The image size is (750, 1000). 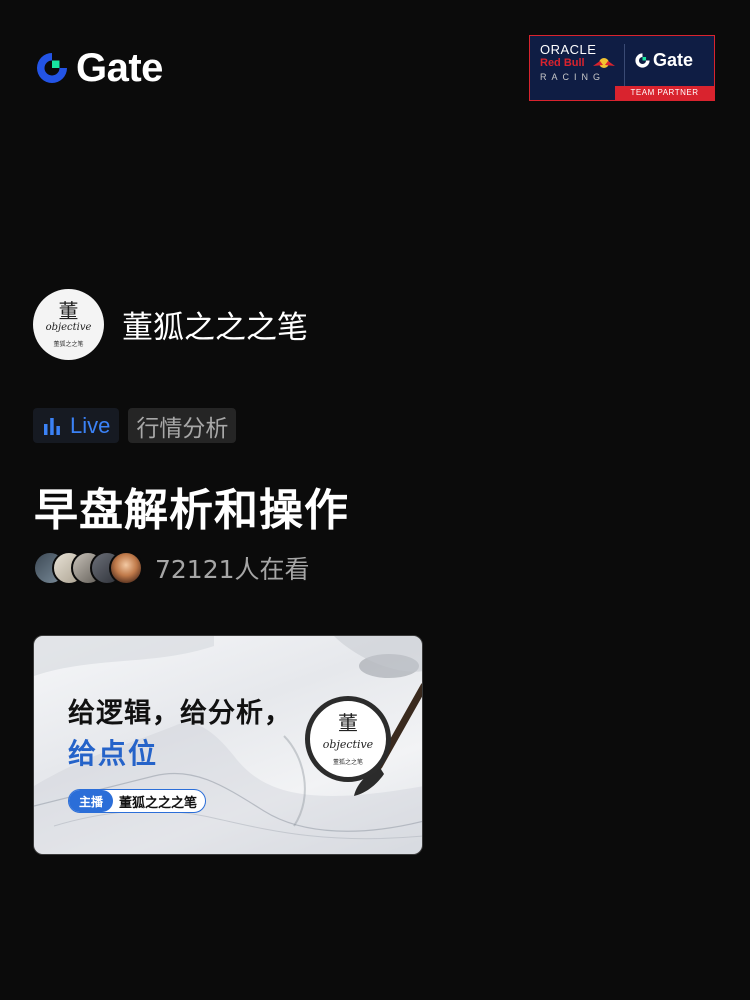 I want to click on cover-seal: 董 objective 董狐之之笔, so click(x=348, y=739).